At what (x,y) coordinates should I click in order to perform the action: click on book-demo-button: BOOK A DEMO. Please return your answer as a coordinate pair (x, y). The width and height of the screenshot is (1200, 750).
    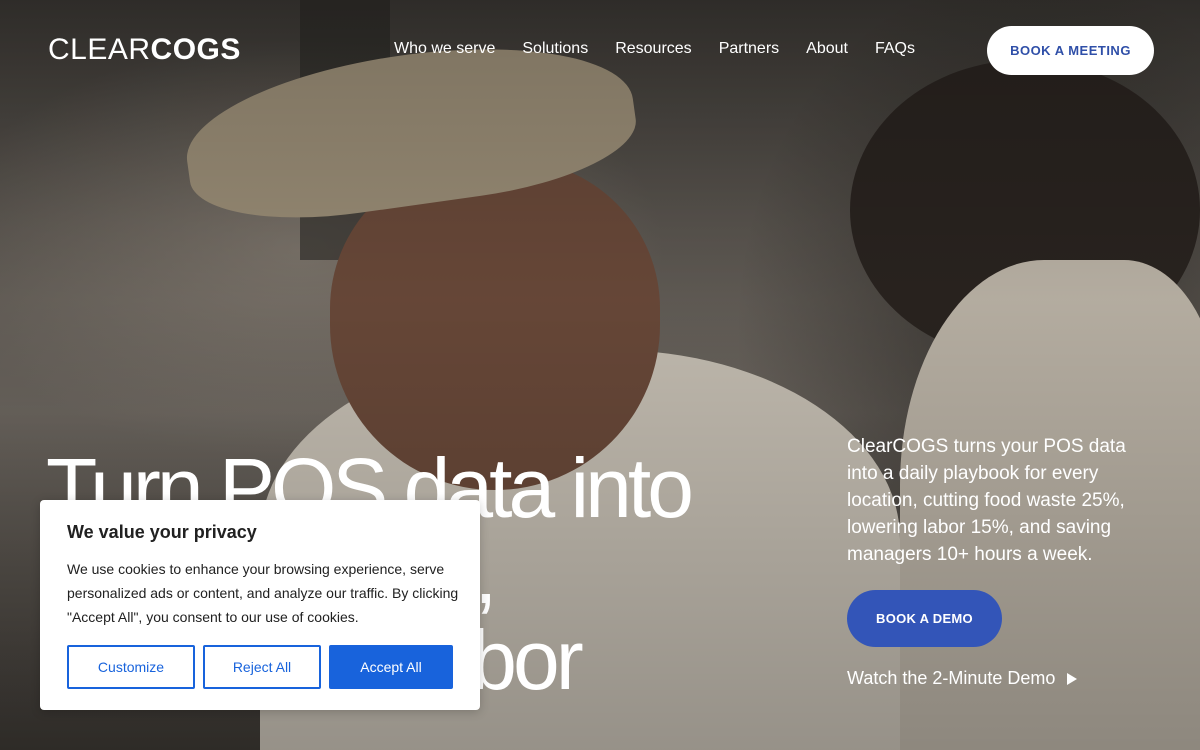
    Looking at the image, I should click on (924, 618).